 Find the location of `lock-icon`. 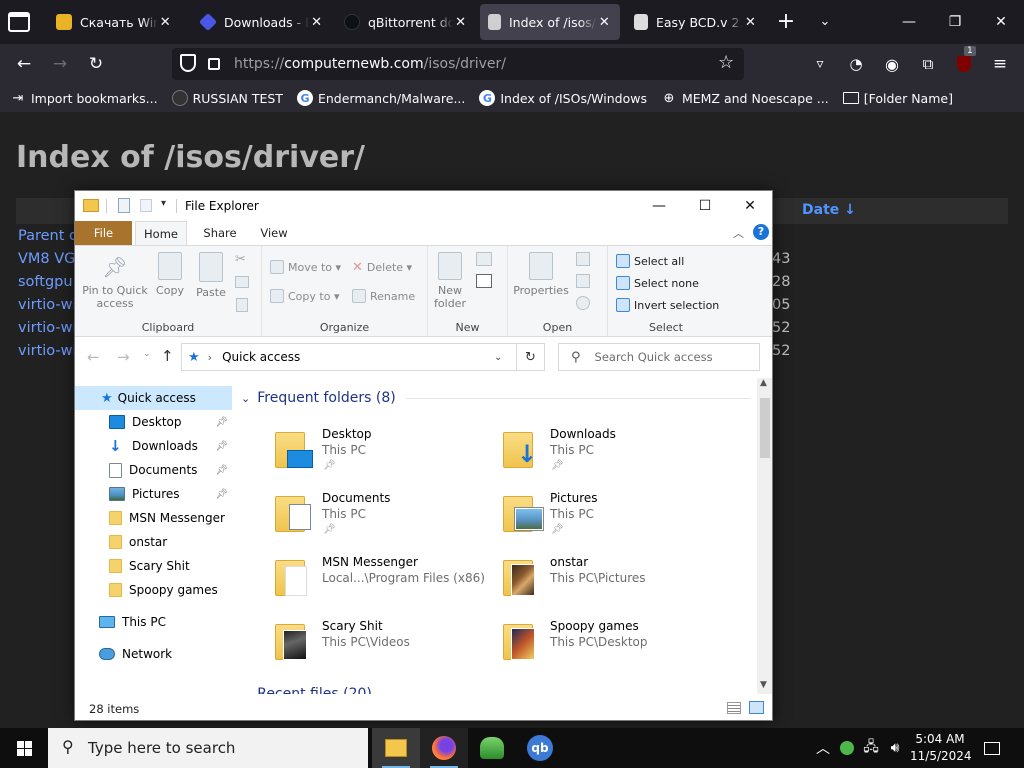

lock-icon is located at coordinates (214, 64).